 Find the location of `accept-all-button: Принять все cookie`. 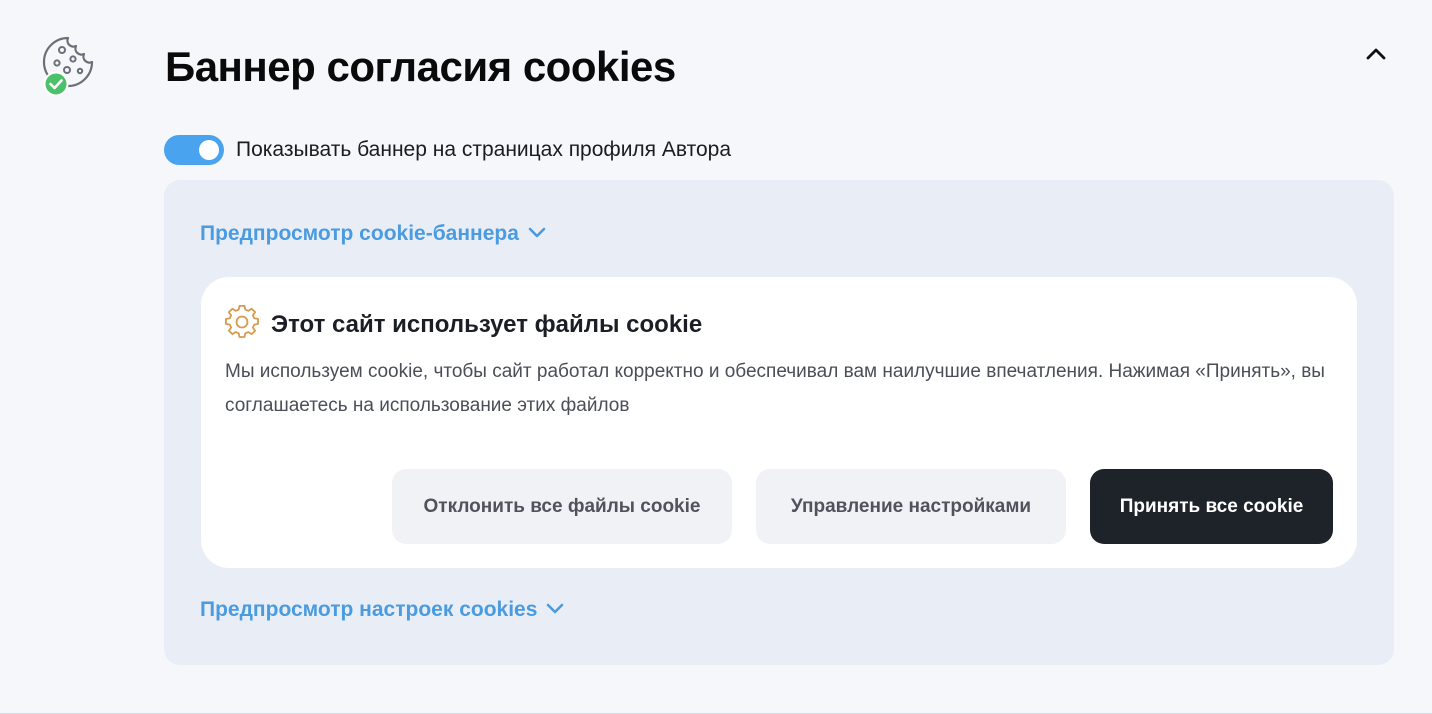

accept-all-button: Принять все cookie is located at coordinates (1211, 506).